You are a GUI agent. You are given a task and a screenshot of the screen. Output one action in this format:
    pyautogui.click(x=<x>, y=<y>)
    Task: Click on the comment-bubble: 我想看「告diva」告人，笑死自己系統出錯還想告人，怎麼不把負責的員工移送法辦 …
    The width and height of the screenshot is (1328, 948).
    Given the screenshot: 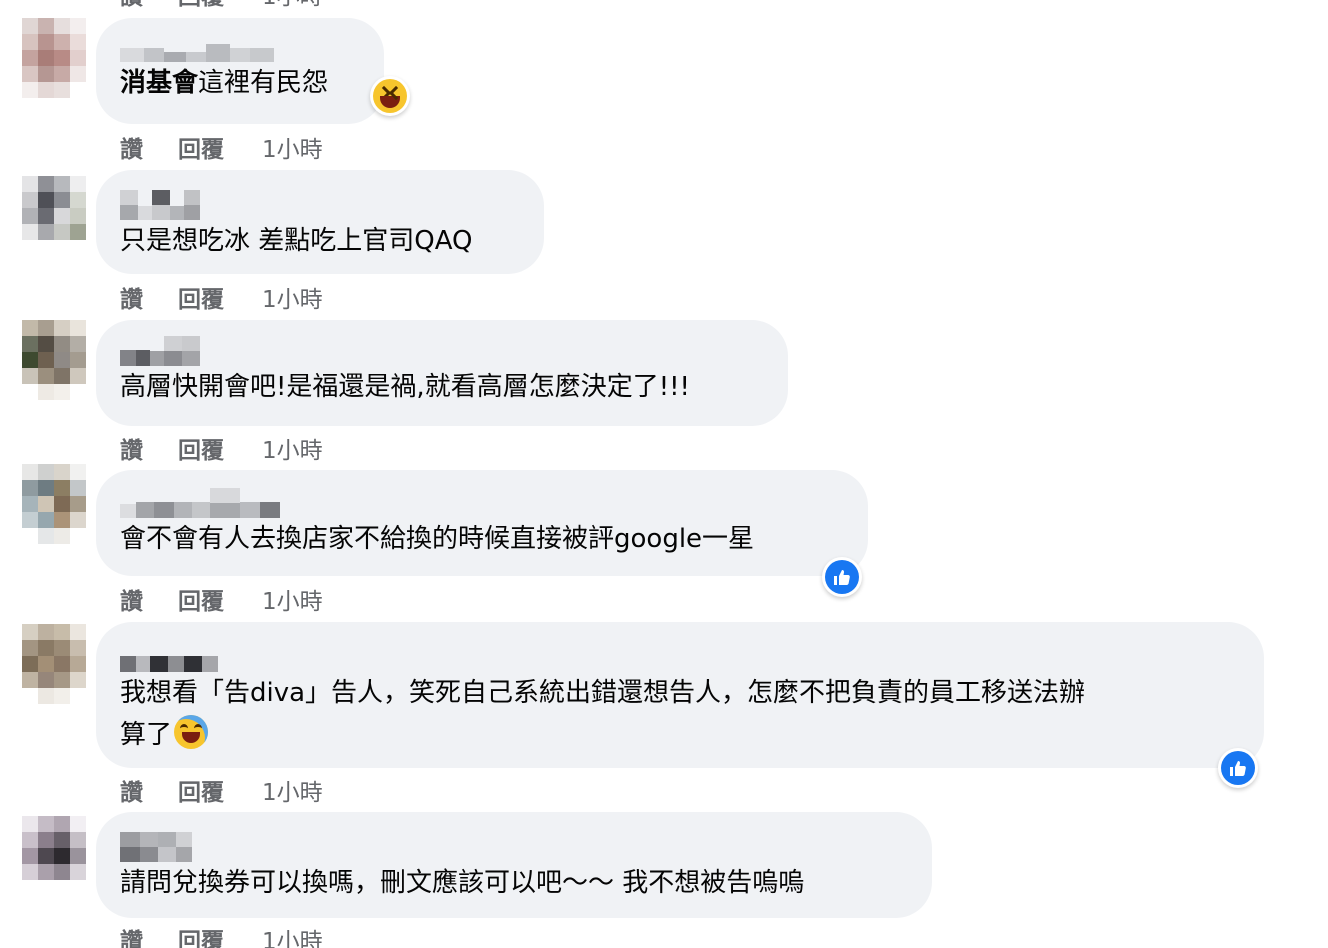 What is the action you would take?
    pyautogui.click(x=680, y=695)
    